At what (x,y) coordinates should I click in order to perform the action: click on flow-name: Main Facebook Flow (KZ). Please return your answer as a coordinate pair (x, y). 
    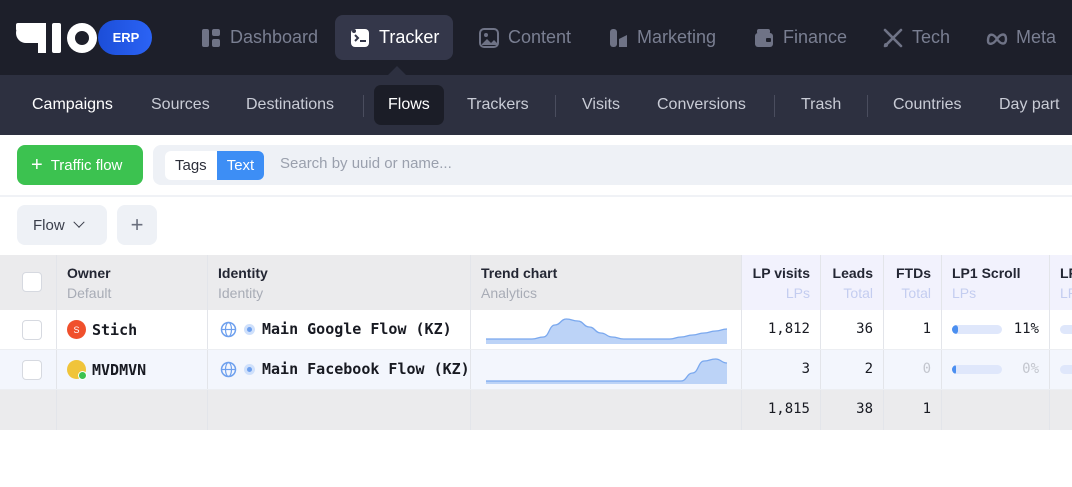
    Looking at the image, I should click on (366, 369).